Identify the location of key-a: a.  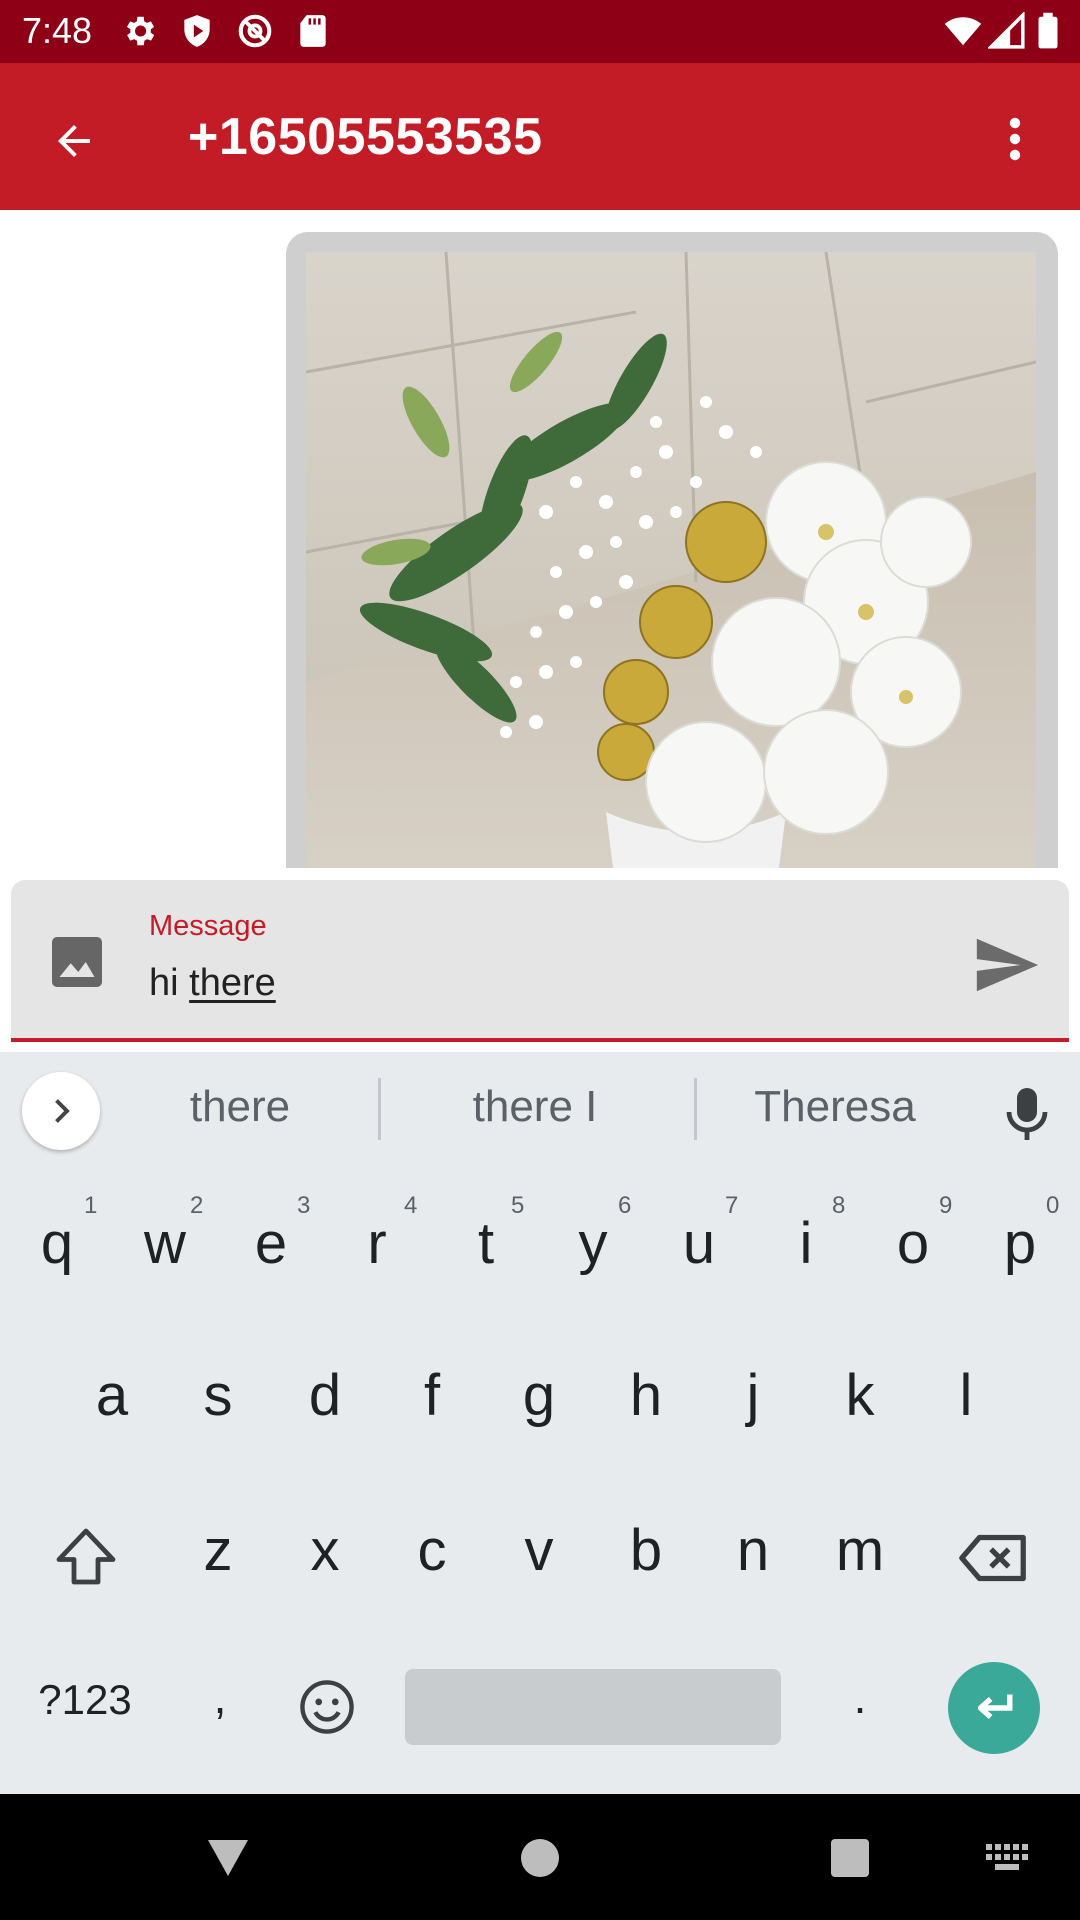
(112, 1395).